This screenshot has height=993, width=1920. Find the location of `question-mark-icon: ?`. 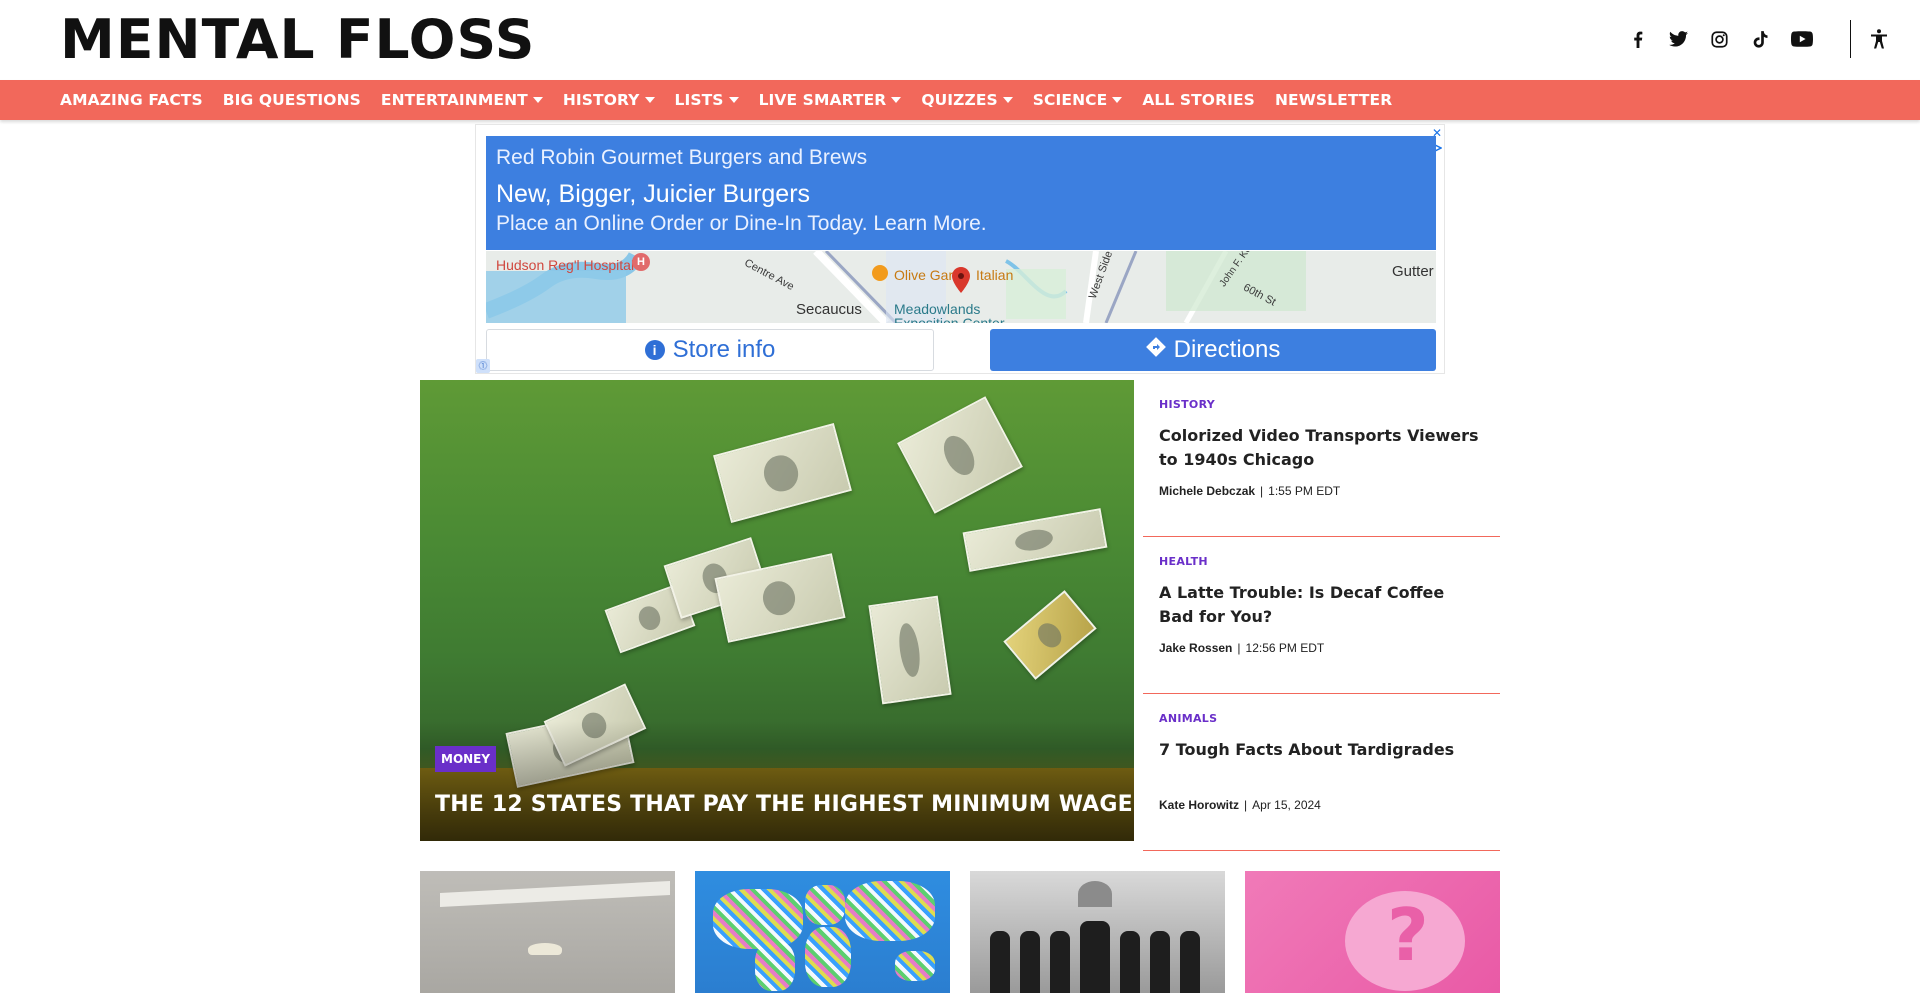

question-mark-icon: ? is located at coordinates (1408, 935).